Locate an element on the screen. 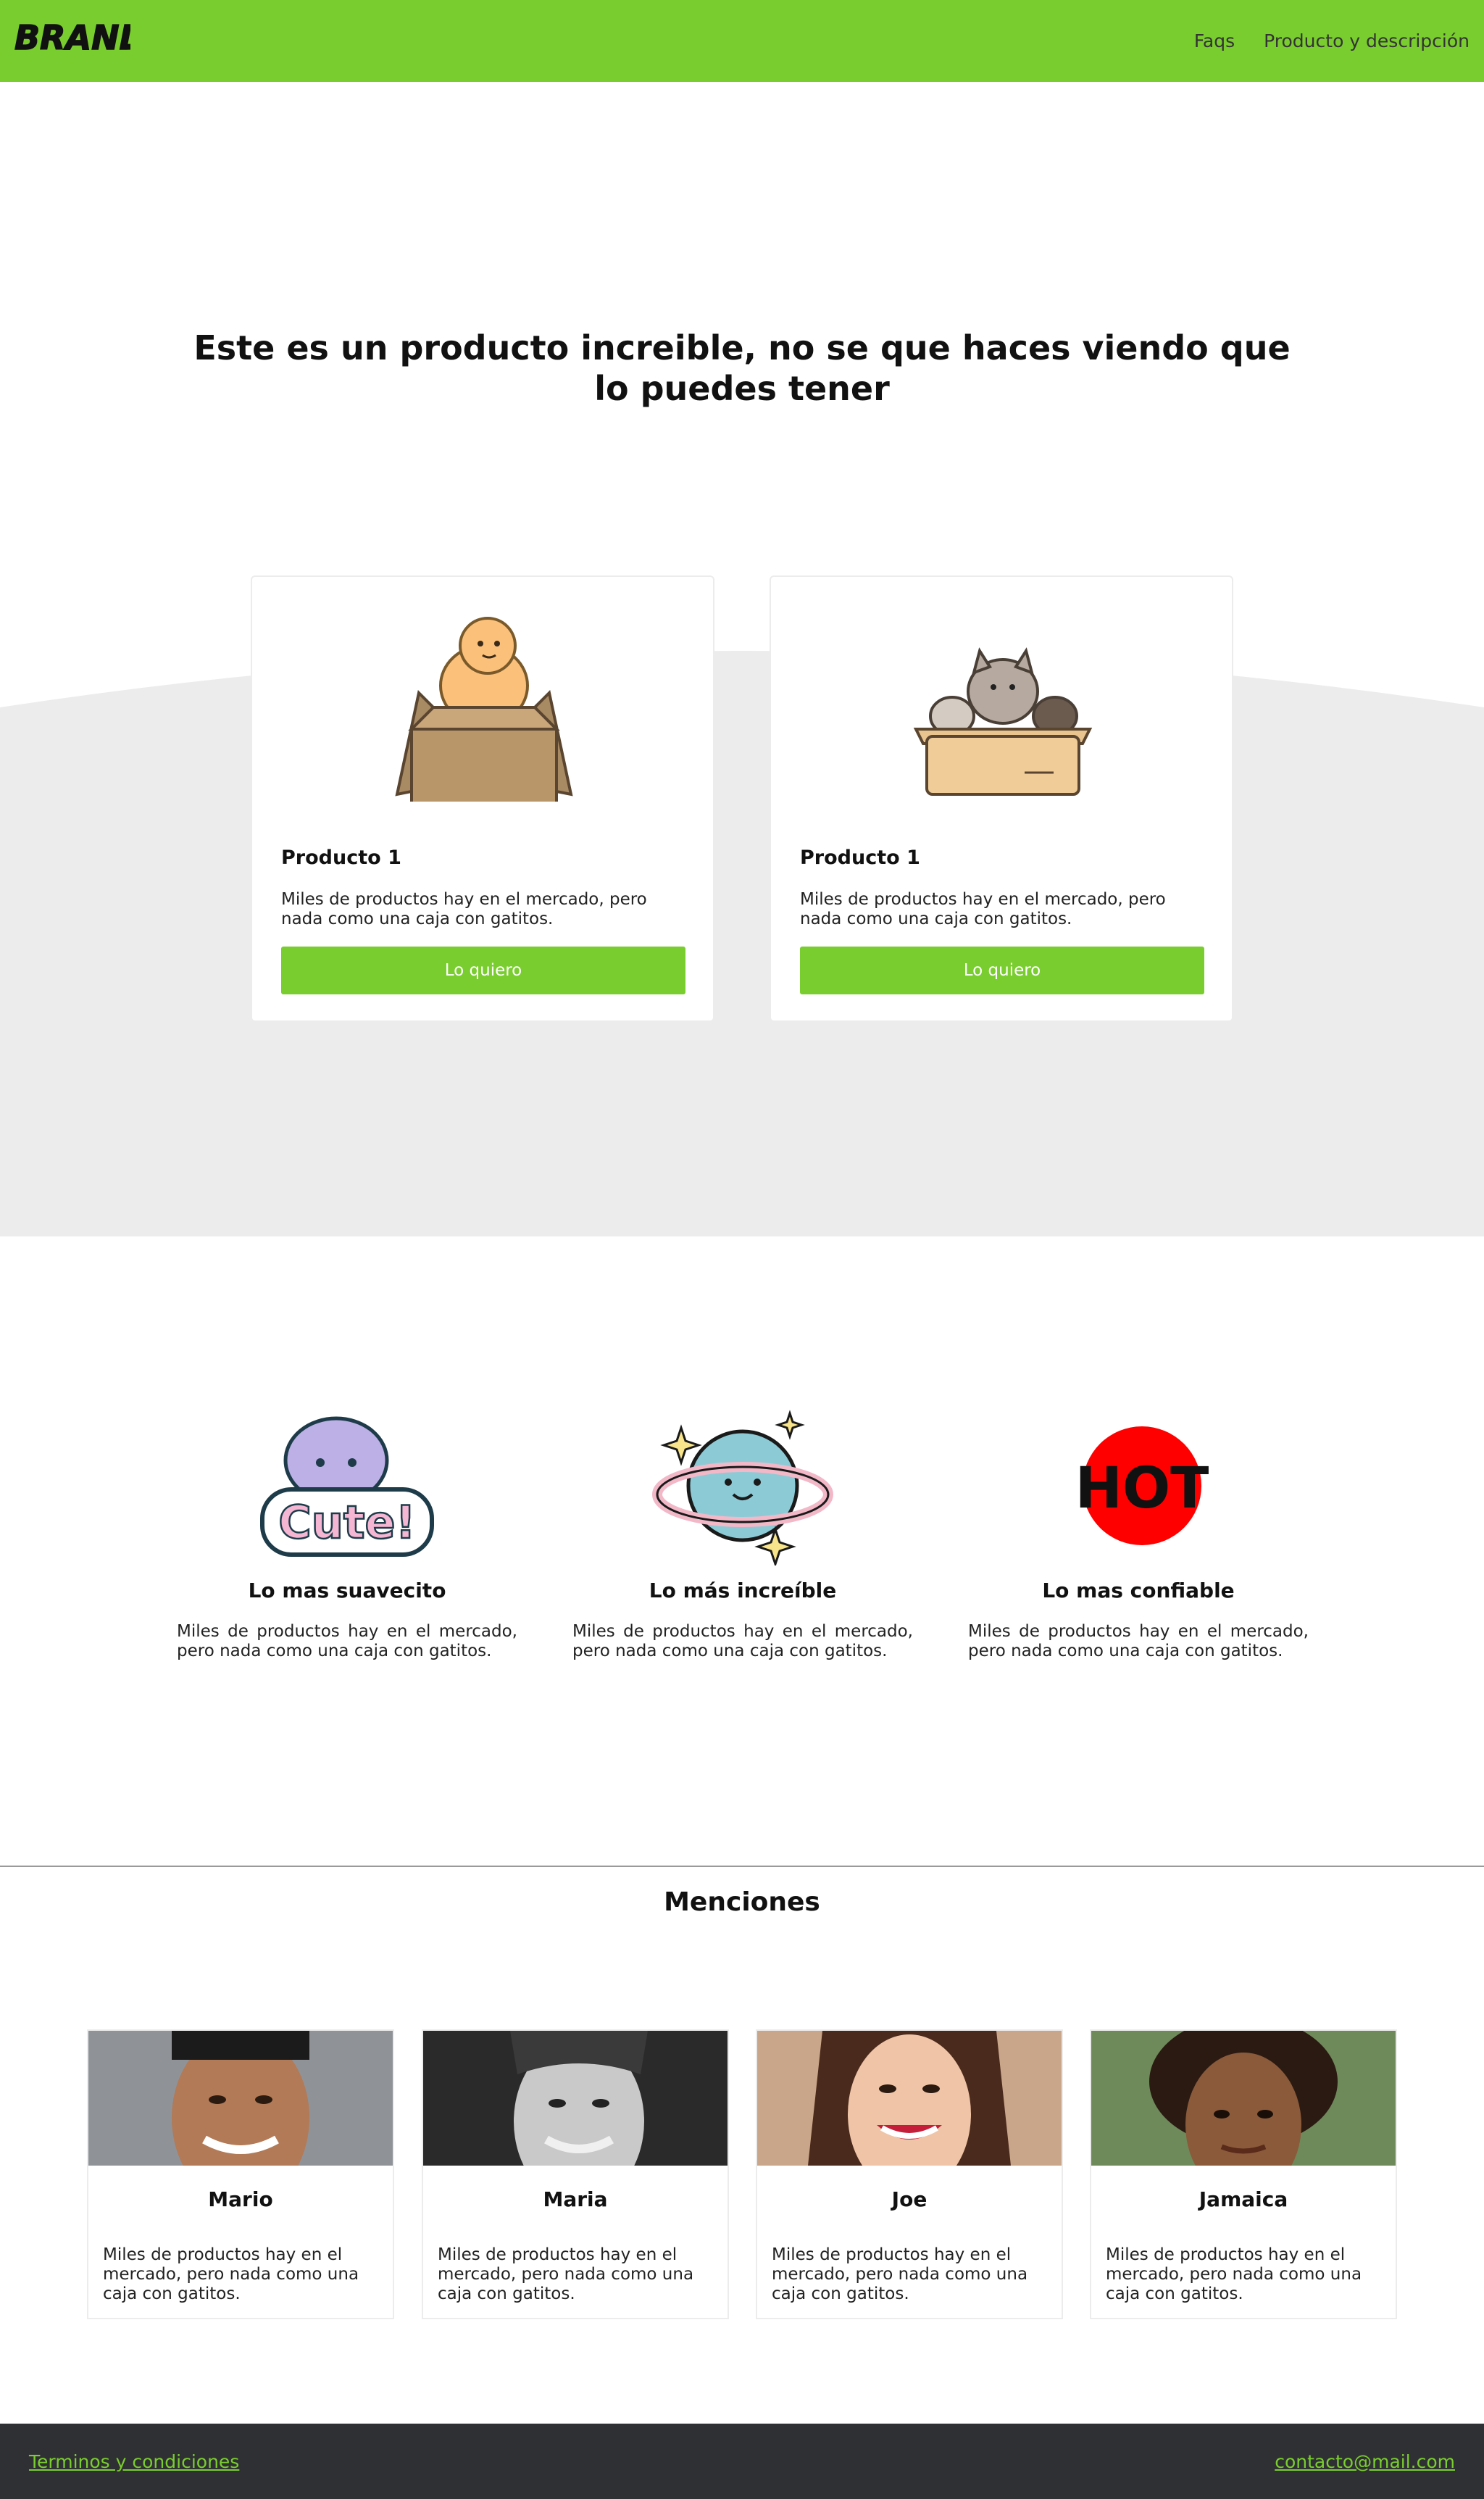  brand-logo: BRAND is located at coordinates (72, 37).